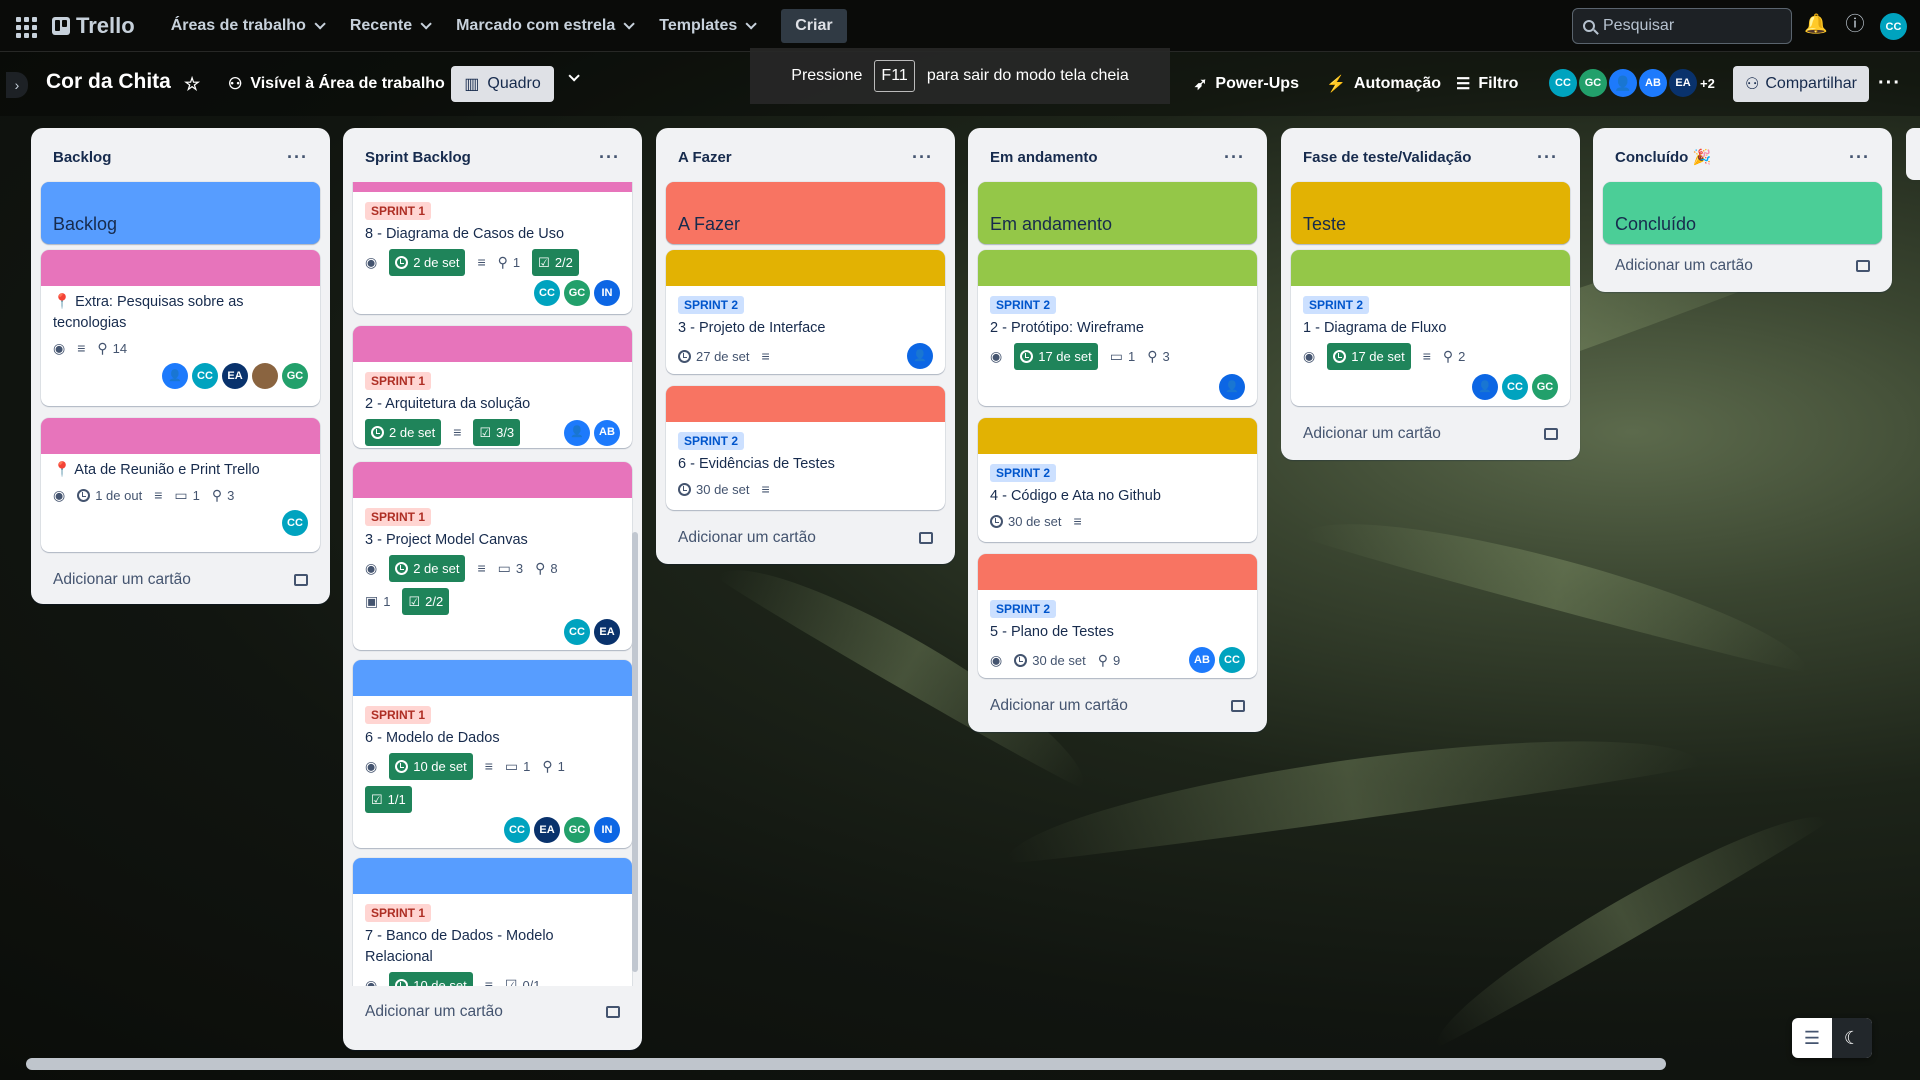 The width and height of the screenshot is (1920, 1080). What do you see at coordinates (1742, 213) in the screenshot?
I see `header-card: Concluído` at bounding box center [1742, 213].